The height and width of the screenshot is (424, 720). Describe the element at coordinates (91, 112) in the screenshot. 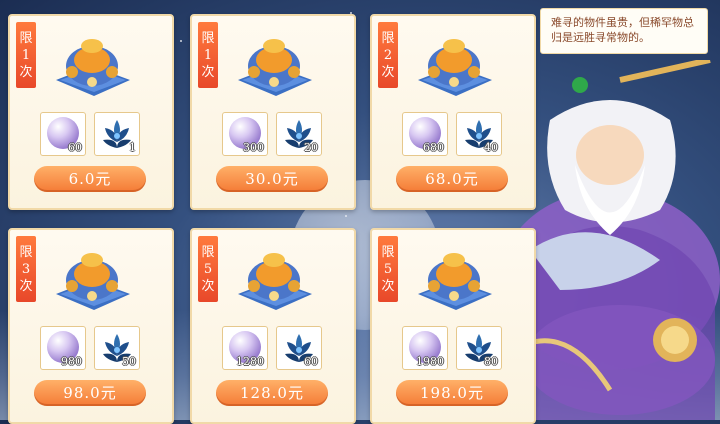

I see `gift-pack-card: 限 1 次 60 1 6.0元` at that location.